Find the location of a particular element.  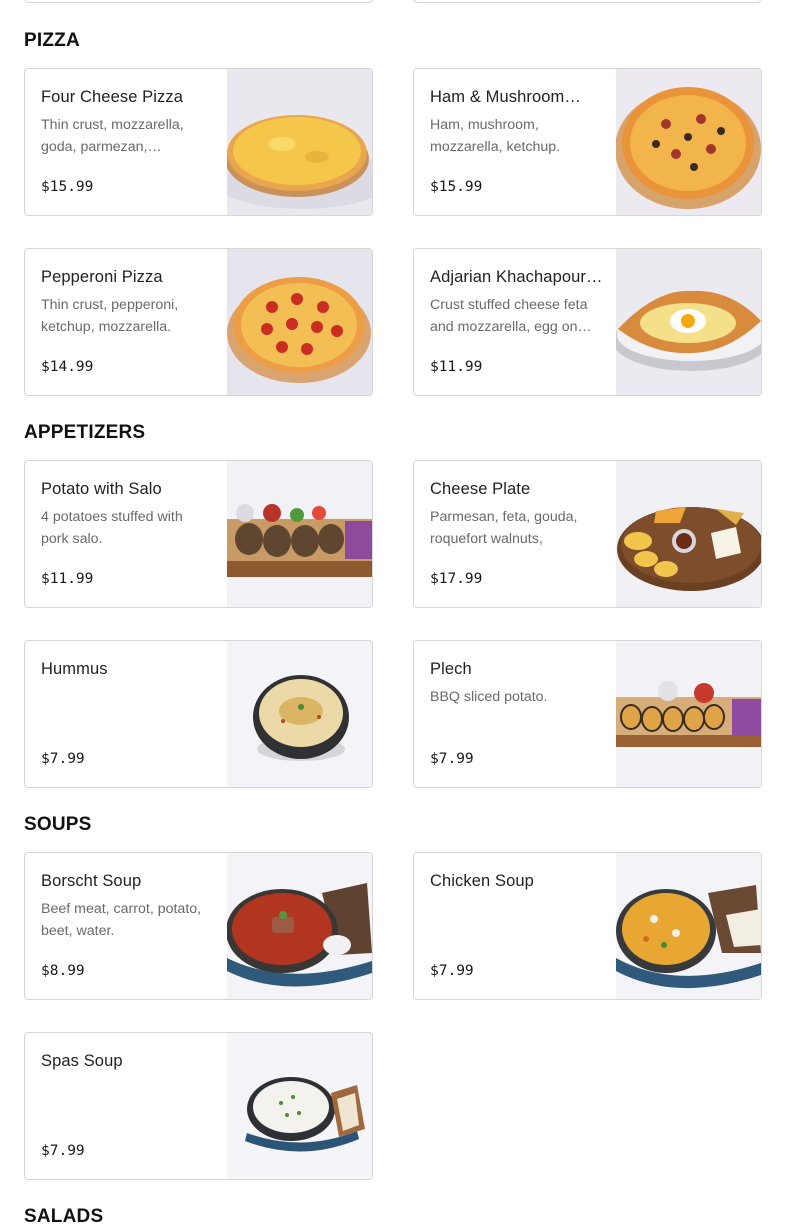

section-title-pizza: PIZZA is located at coordinates (52, 40).